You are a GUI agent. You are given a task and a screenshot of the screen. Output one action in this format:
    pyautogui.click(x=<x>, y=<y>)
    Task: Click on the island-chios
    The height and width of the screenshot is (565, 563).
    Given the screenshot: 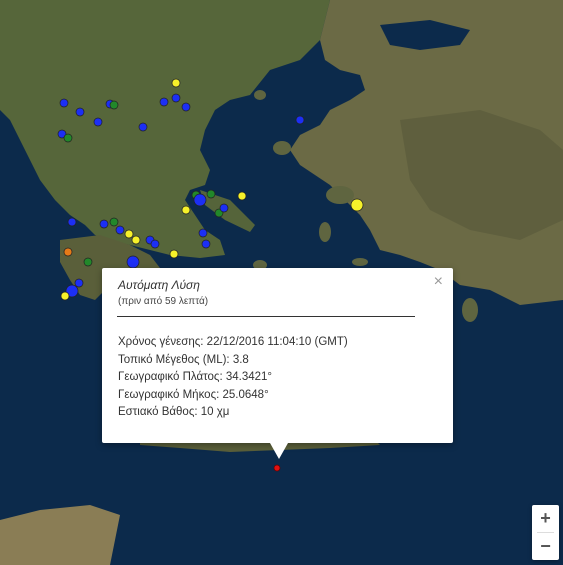 What is the action you would take?
    pyautogui.click(x=325, y=232)
    